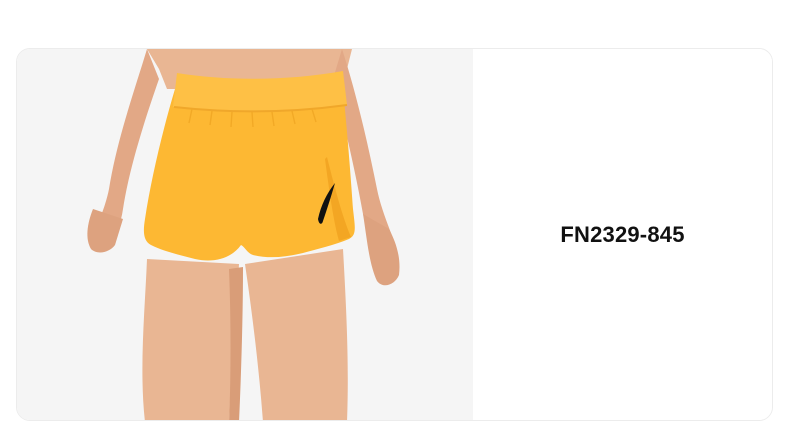 The width and height of the screenshot is (790, 423). Describe the element at coordinates (249, 175) in the screenshot. I see `shorts-body` at that location.